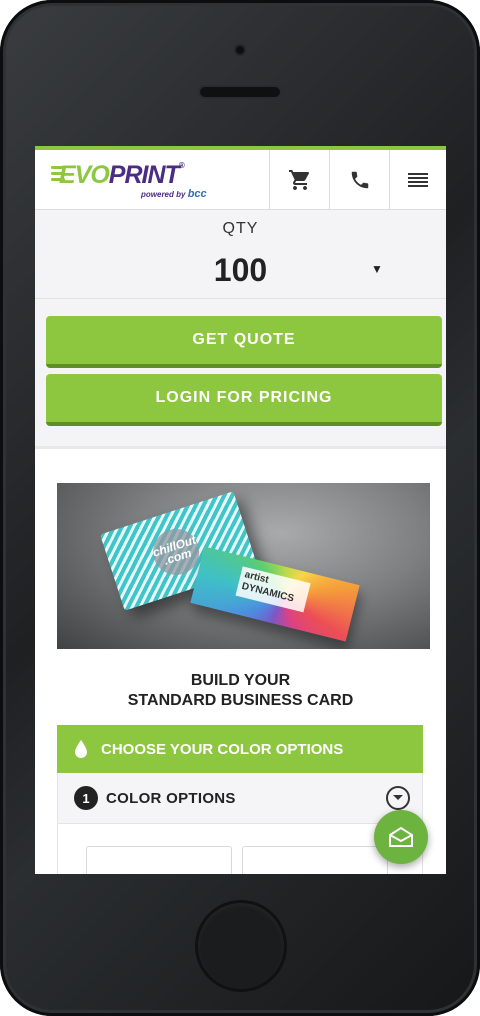  I want to click on front-camera, so click(240, 50).